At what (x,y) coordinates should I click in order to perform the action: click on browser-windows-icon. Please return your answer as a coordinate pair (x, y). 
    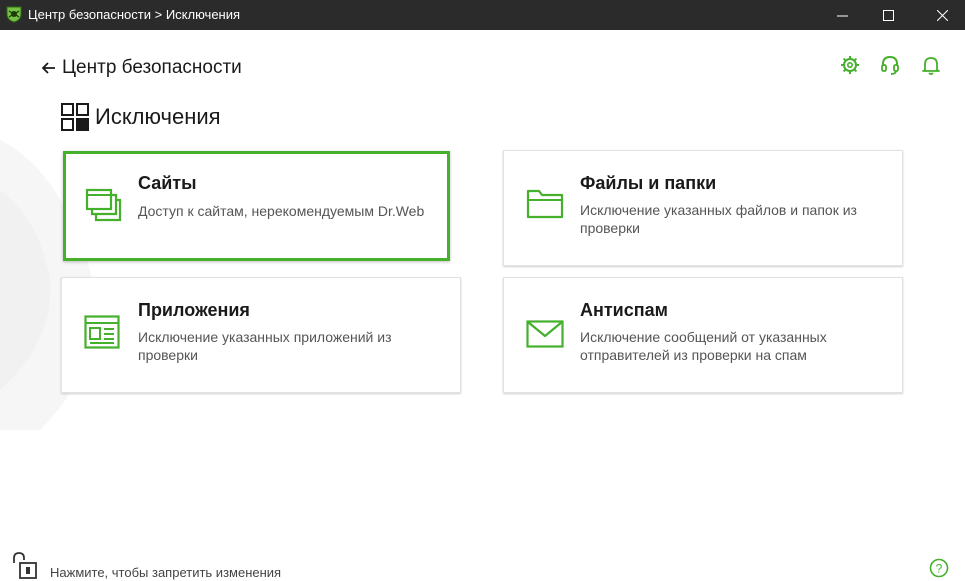
    Looking at the image, I should click on (103, 205).